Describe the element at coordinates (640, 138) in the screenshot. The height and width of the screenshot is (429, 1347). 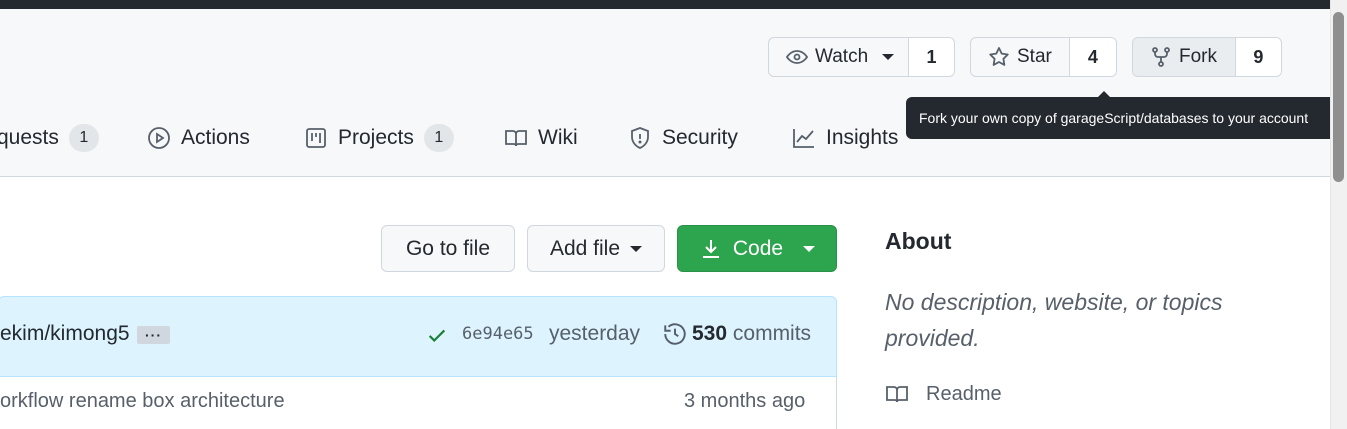
I see `shield-icon` at that location.